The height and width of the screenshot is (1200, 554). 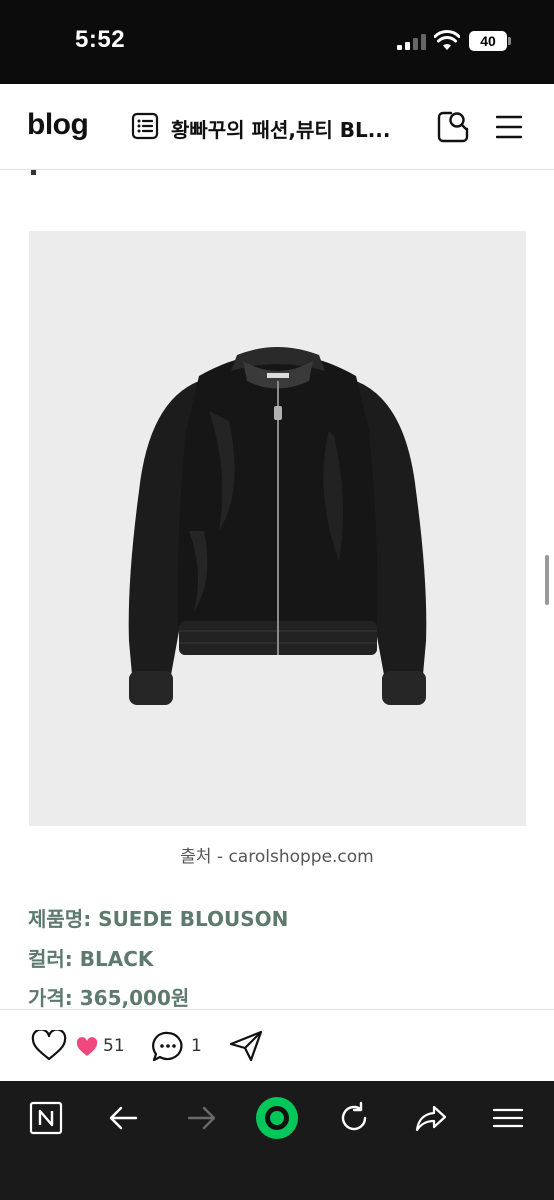 I want to click on back-arrow-icon, so click(x=124, y=1118).